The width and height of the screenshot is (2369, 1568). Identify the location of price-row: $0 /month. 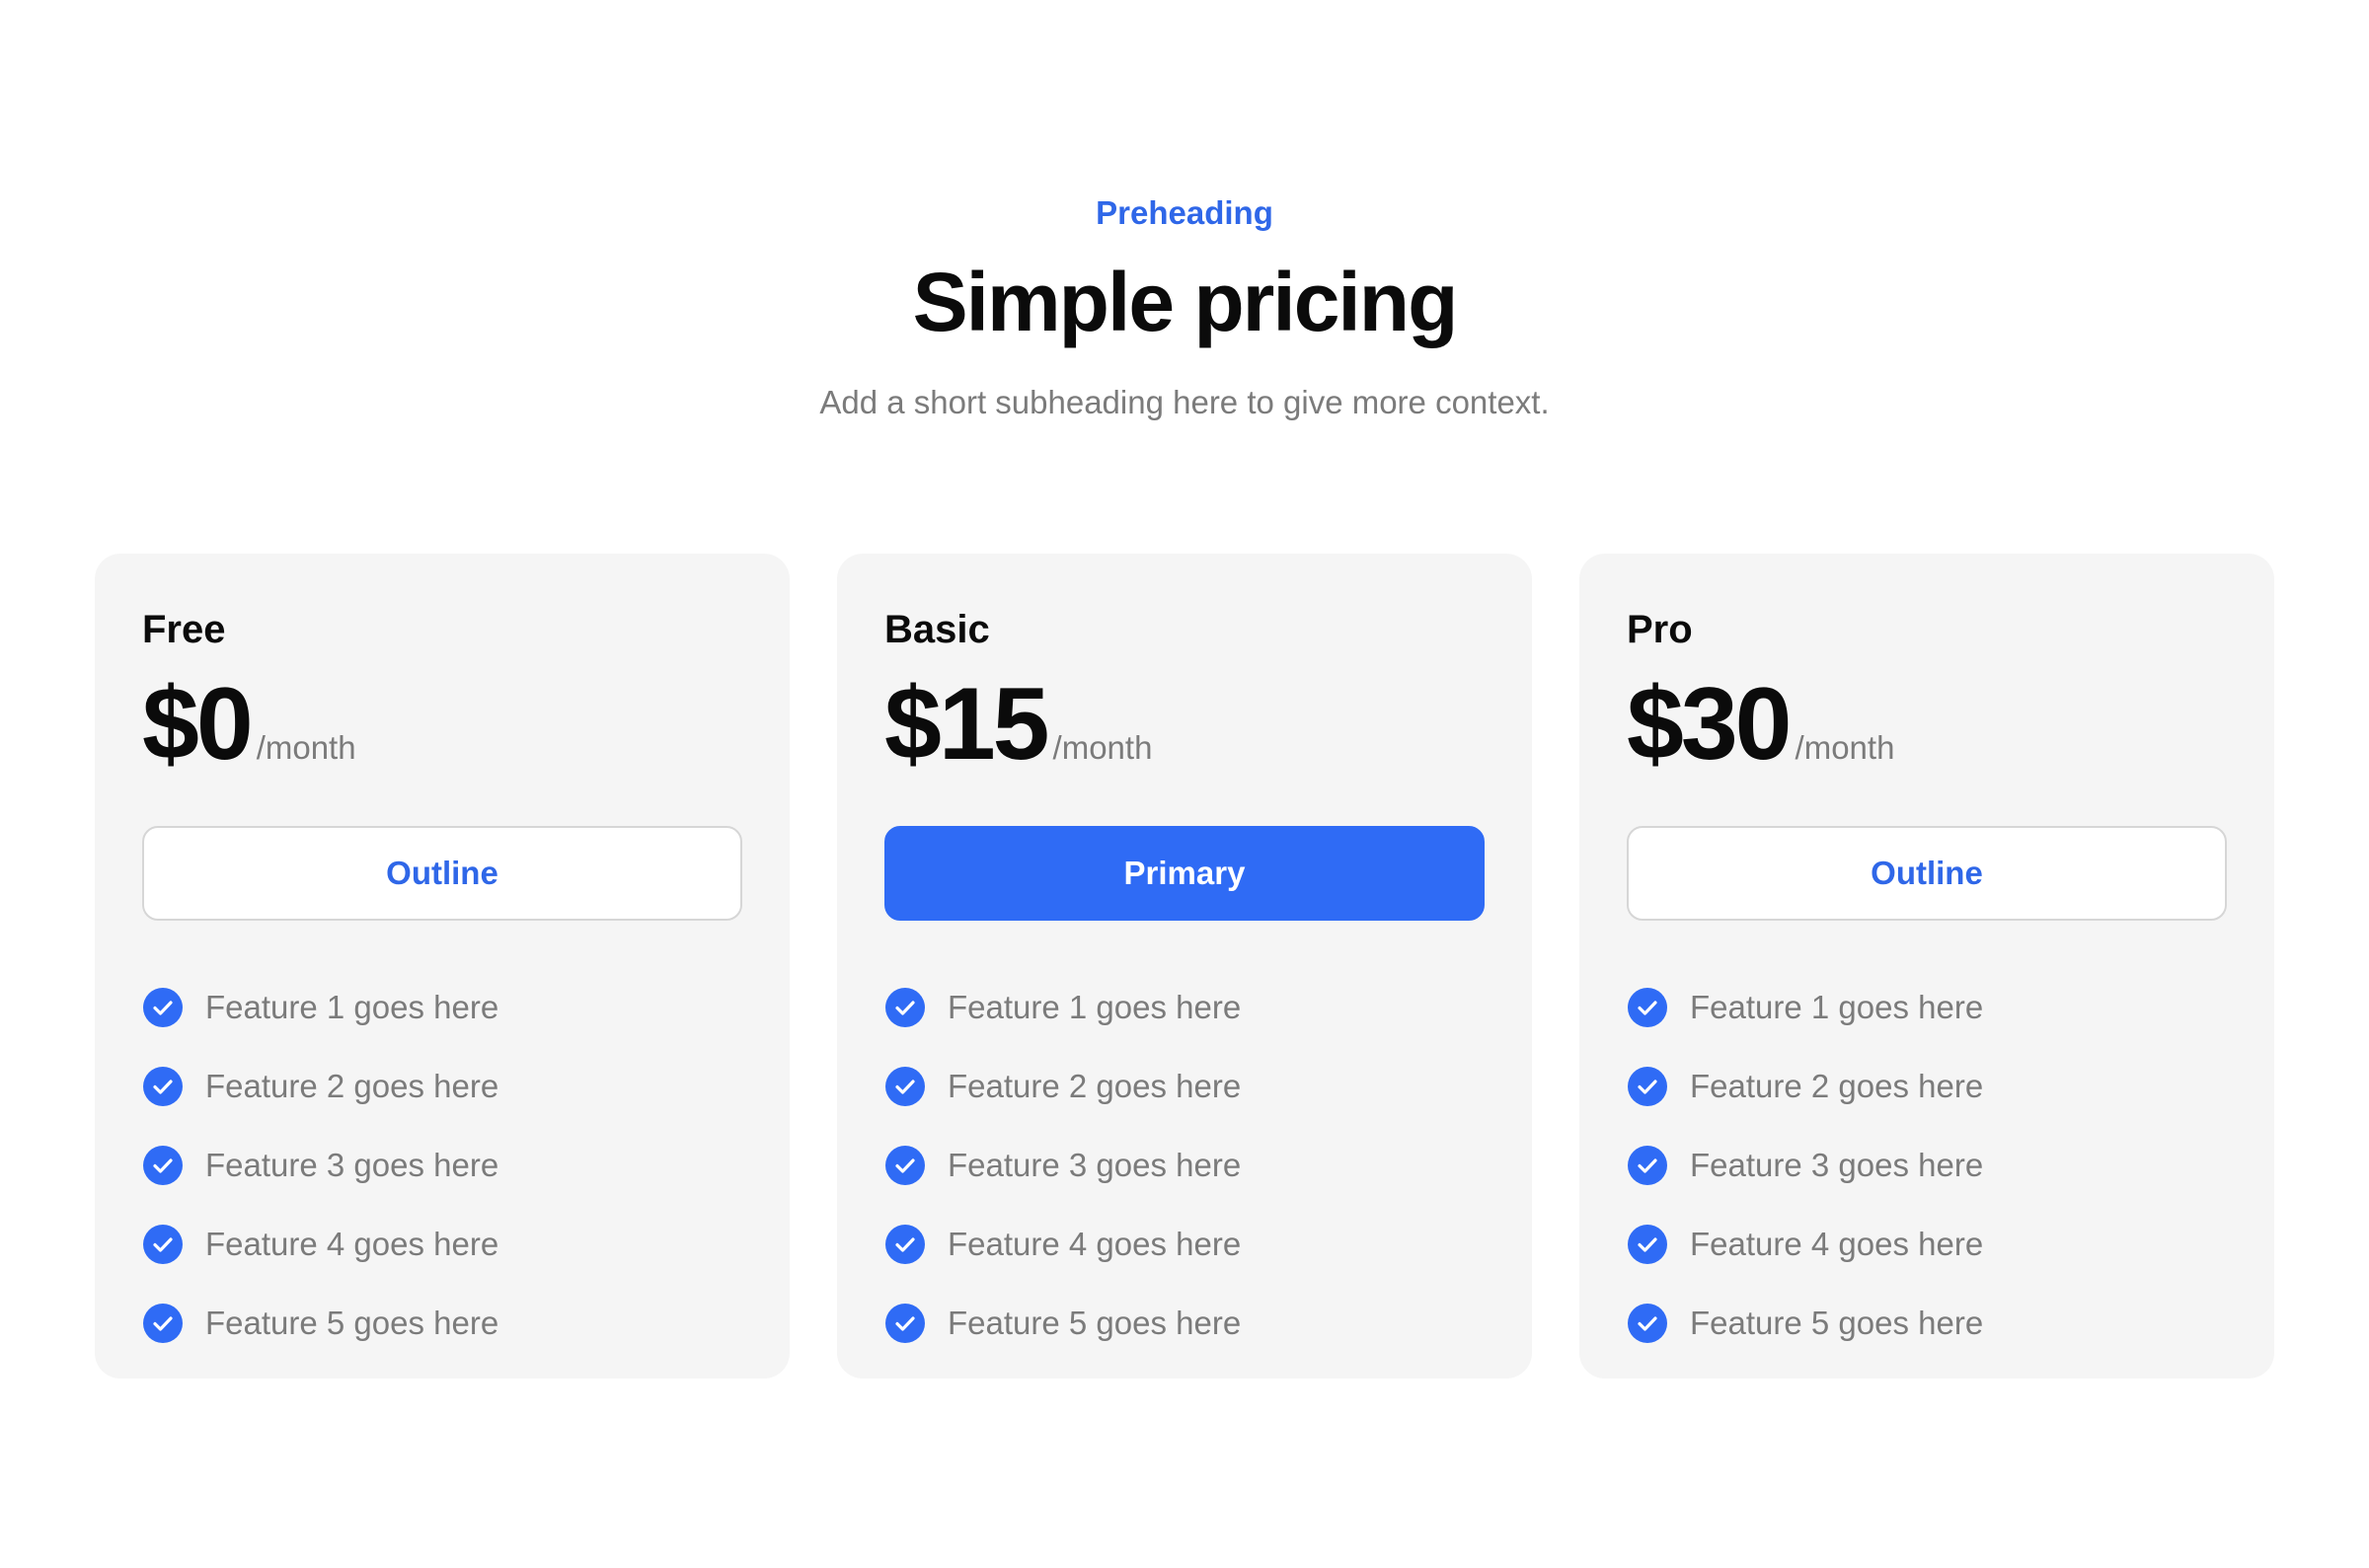
(249, 724).